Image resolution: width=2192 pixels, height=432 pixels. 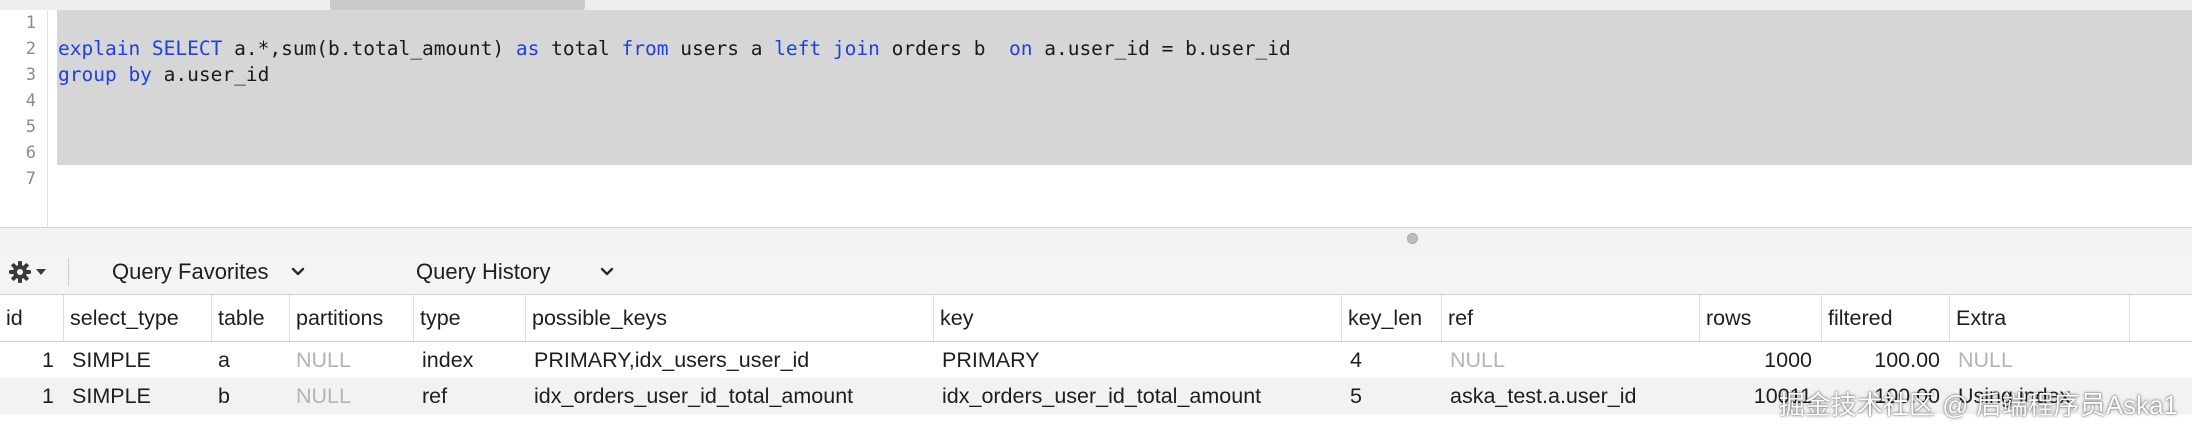 I want to click on gear-menu-button, so click(x=32, y=272).